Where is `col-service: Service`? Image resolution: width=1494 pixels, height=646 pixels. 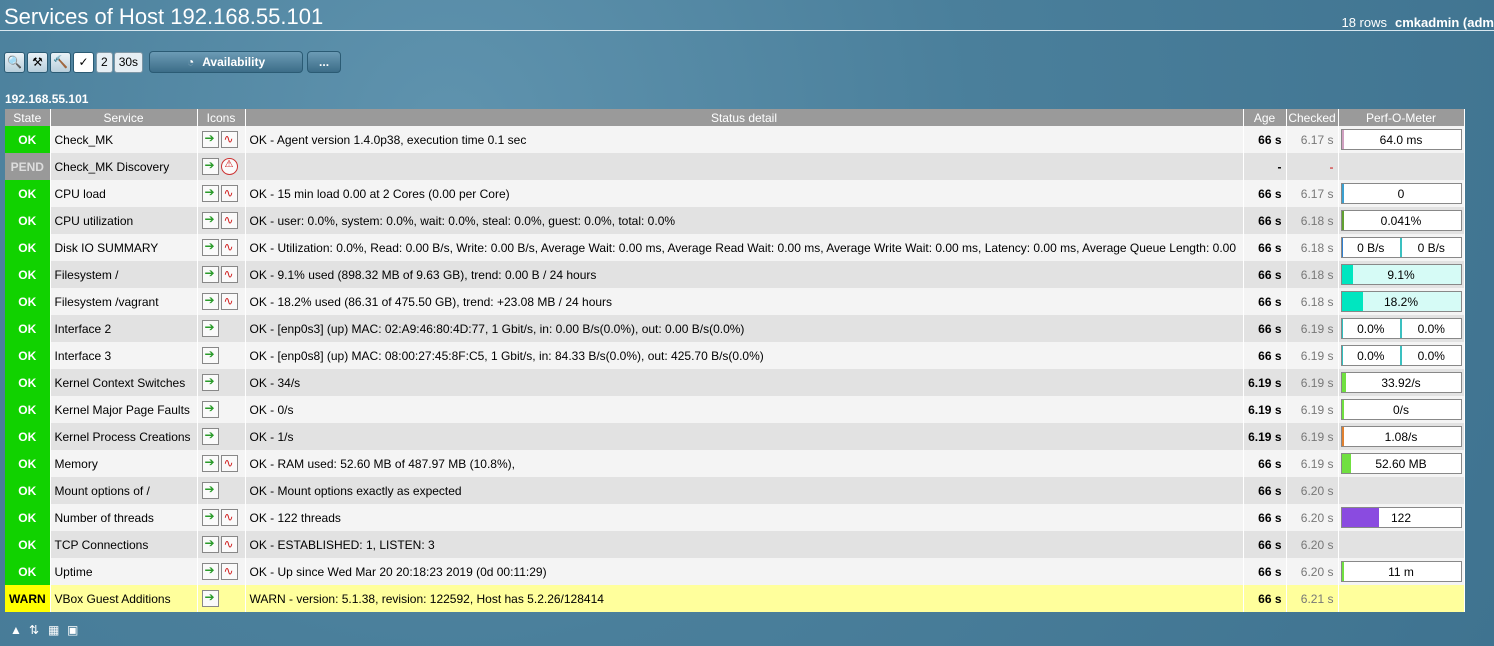
col-service: Service is located at coordinates (124, 117).